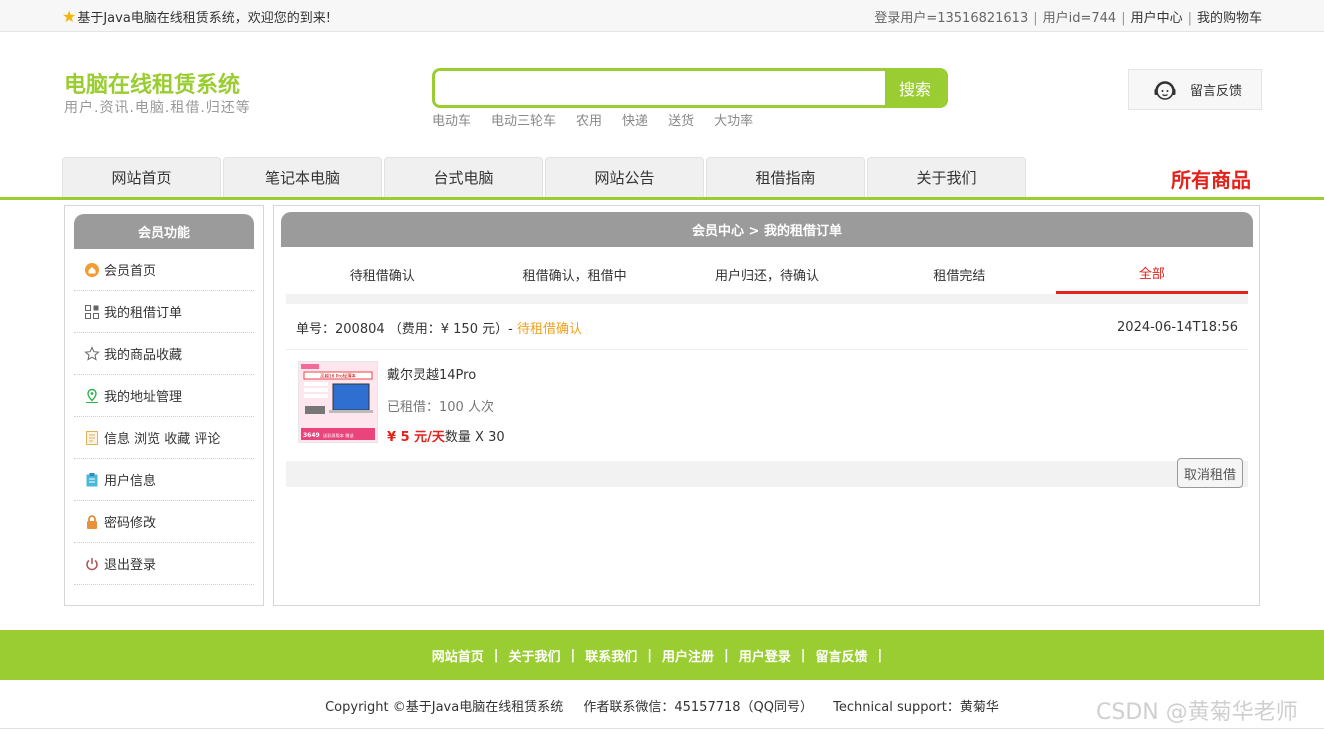 This screenshot has height=730, width=1324. What do you see at coordinates (458, 655) in the screenshot?
I see `footer-link-home: 网站首页` at bounding box center [458, 655].